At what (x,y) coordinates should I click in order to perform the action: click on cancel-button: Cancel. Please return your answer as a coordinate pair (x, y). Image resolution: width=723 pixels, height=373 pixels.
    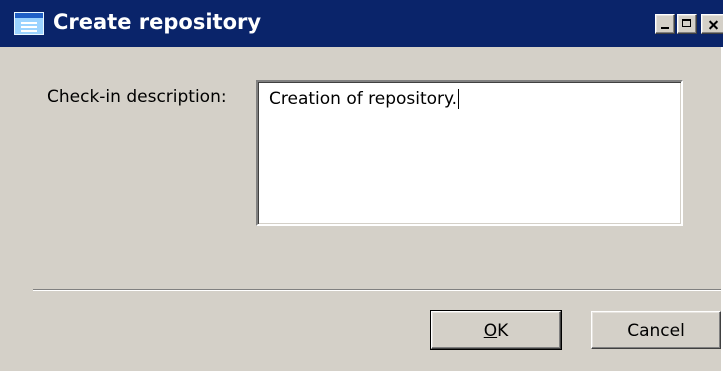
    Looking at the image, I should click on (656, 330).